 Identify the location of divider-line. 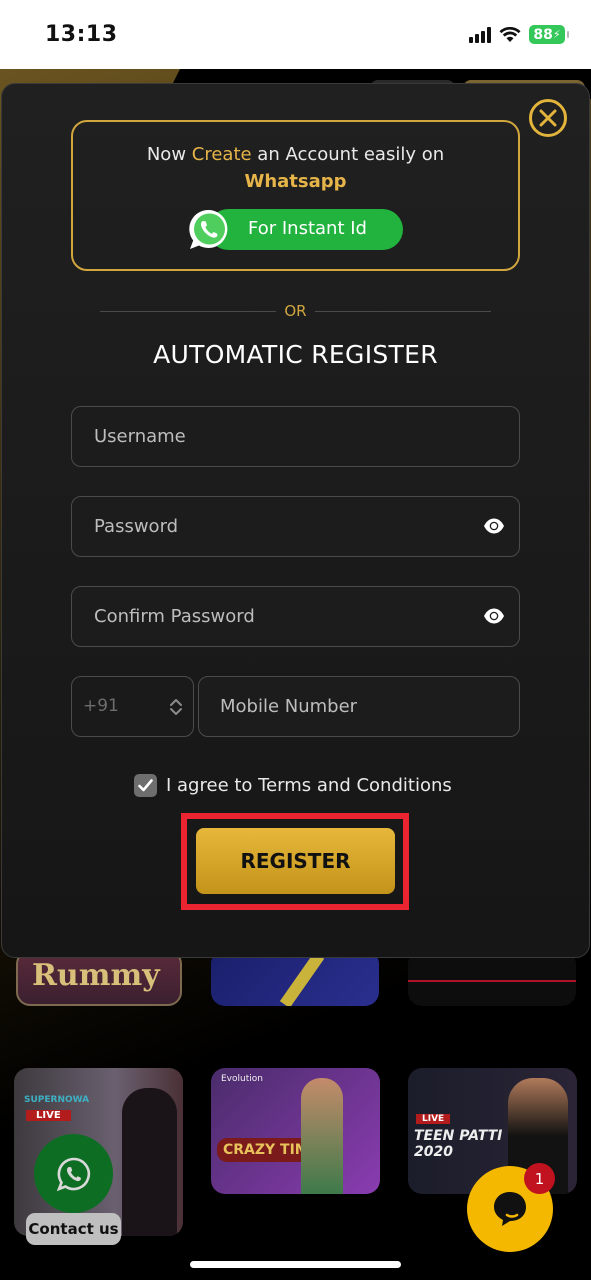
(403, 311).